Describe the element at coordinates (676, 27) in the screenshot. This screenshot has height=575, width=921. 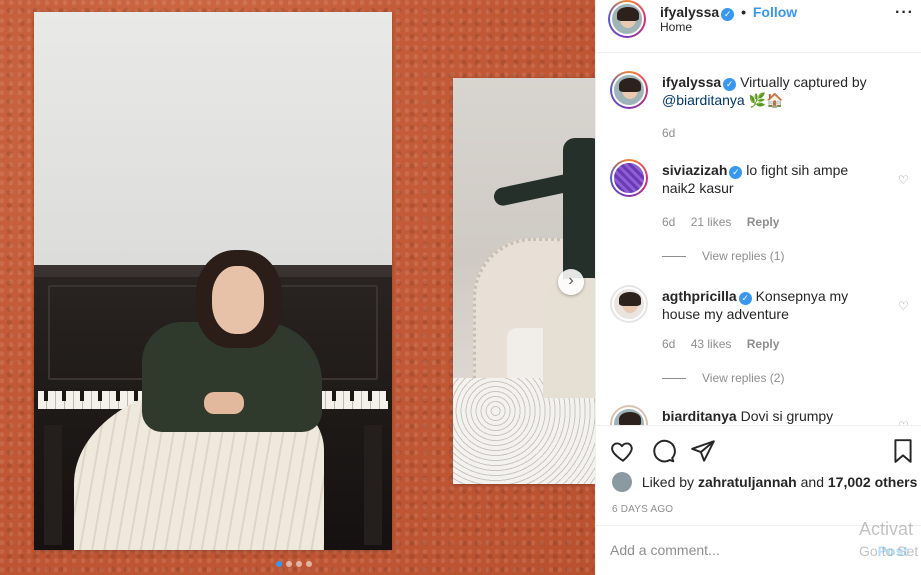
I see `location-link: Home` at that location.